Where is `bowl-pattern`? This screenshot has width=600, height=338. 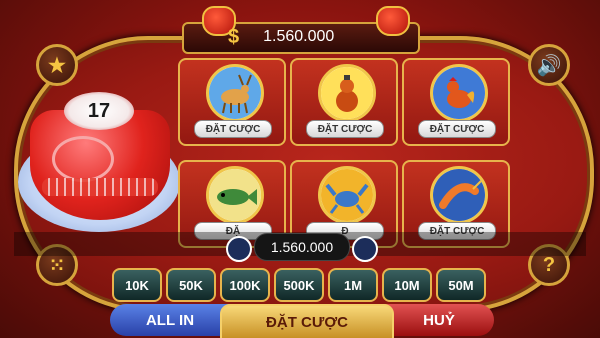 bowl-pattern is located at coordinates (100, 187).